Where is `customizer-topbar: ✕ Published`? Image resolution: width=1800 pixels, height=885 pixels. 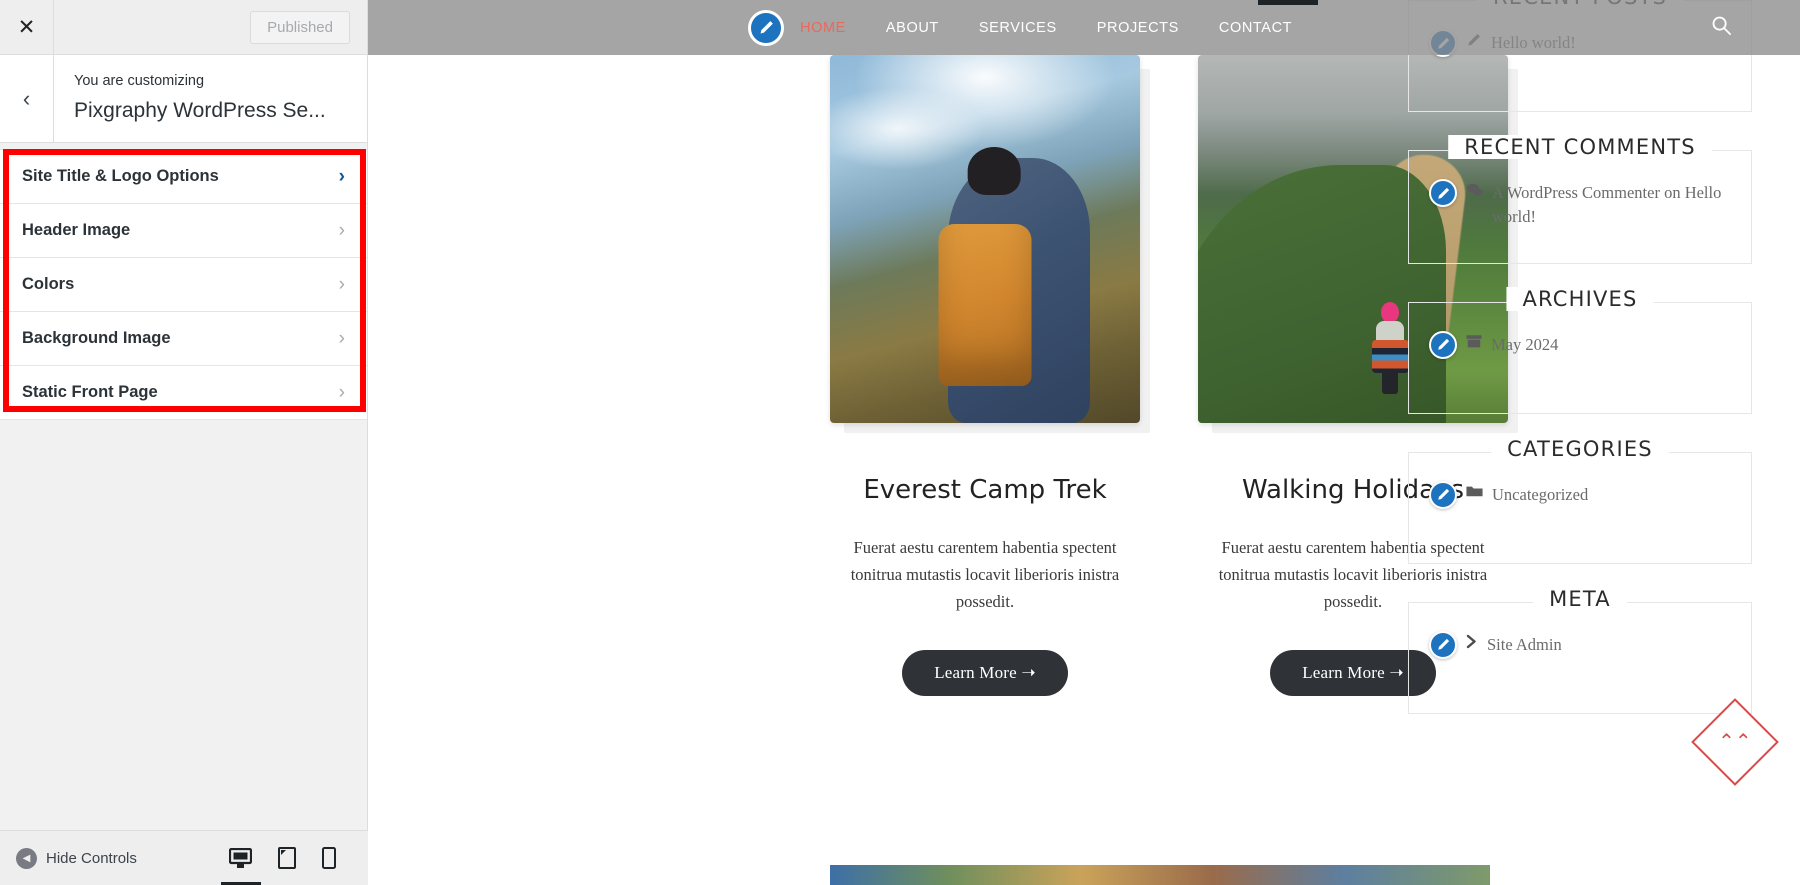 customizer-topbar: ✕ Published is located at coordinates (183, 27).